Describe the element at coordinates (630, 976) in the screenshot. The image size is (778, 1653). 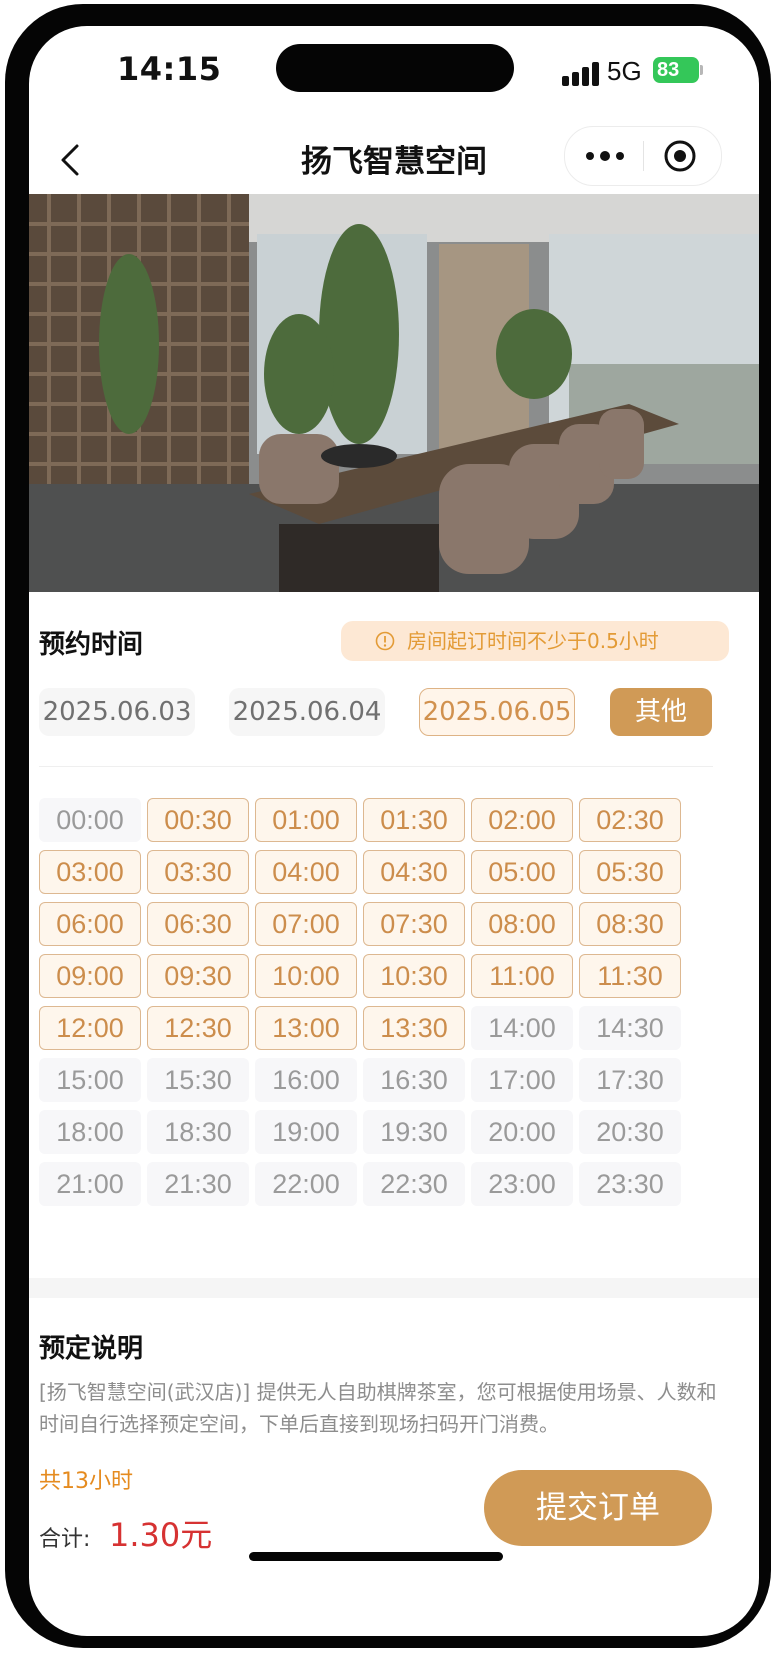
I see `time-slot-selected: 11:30` at that location.